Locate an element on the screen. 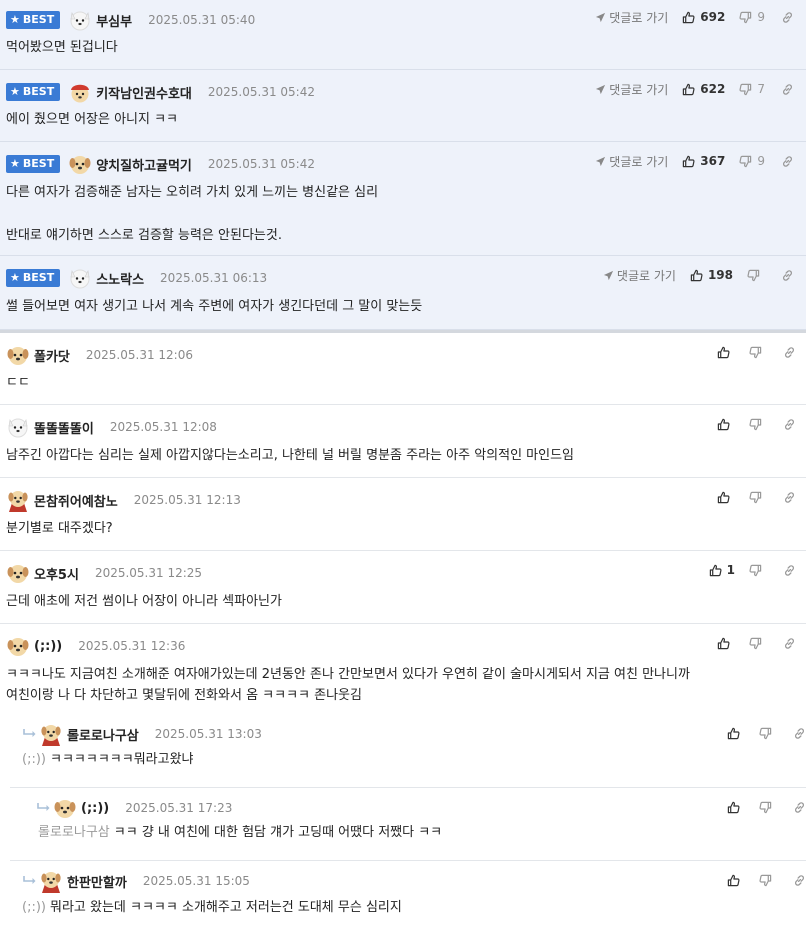 The height and width of the screenshot is (933, 806). comment-timestamp: 2025.05.31 06:13 is located at coordinates (214, 278).